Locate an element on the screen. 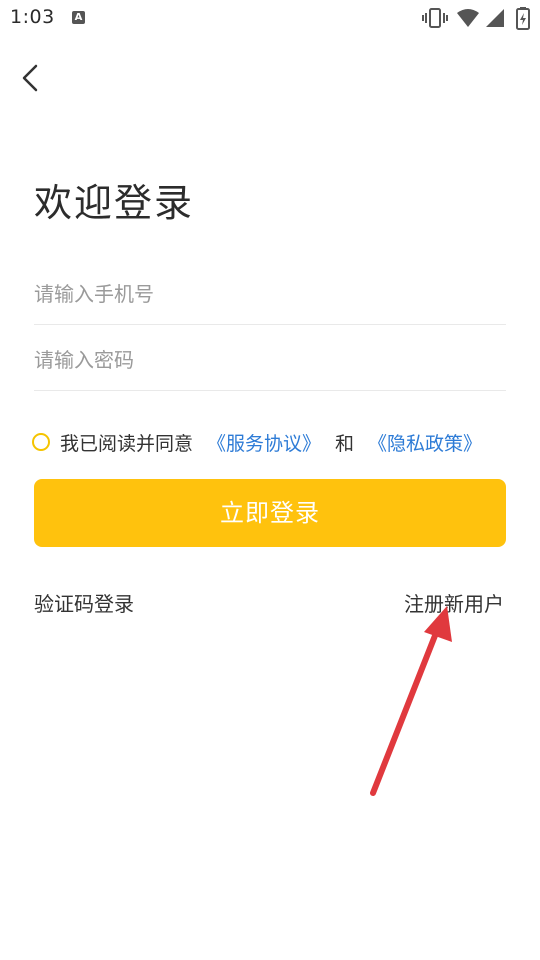 This screenshot has height=960, width=540. battery-icon is located at coordinates (523, 18).